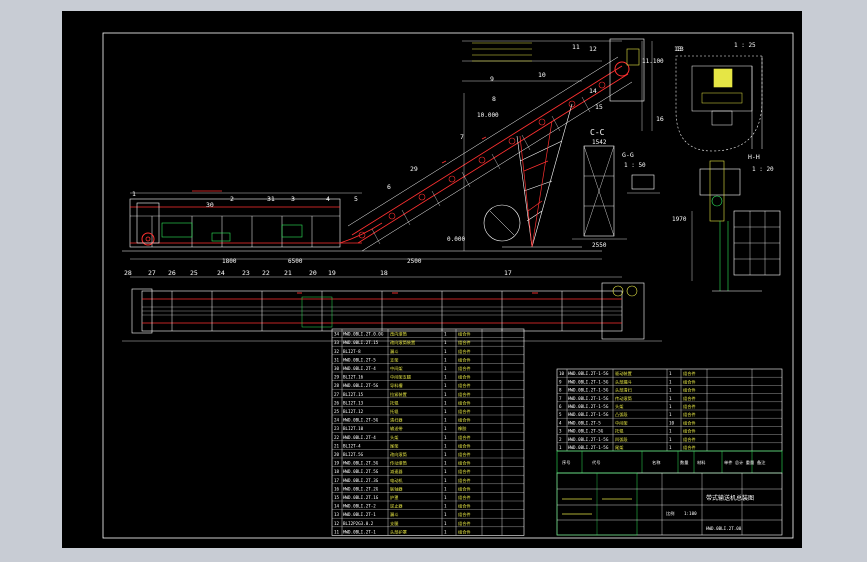 Image resolution: width=867 pixels, height=562 pixels. I want to click on part-number: 31, so click(271, 199).